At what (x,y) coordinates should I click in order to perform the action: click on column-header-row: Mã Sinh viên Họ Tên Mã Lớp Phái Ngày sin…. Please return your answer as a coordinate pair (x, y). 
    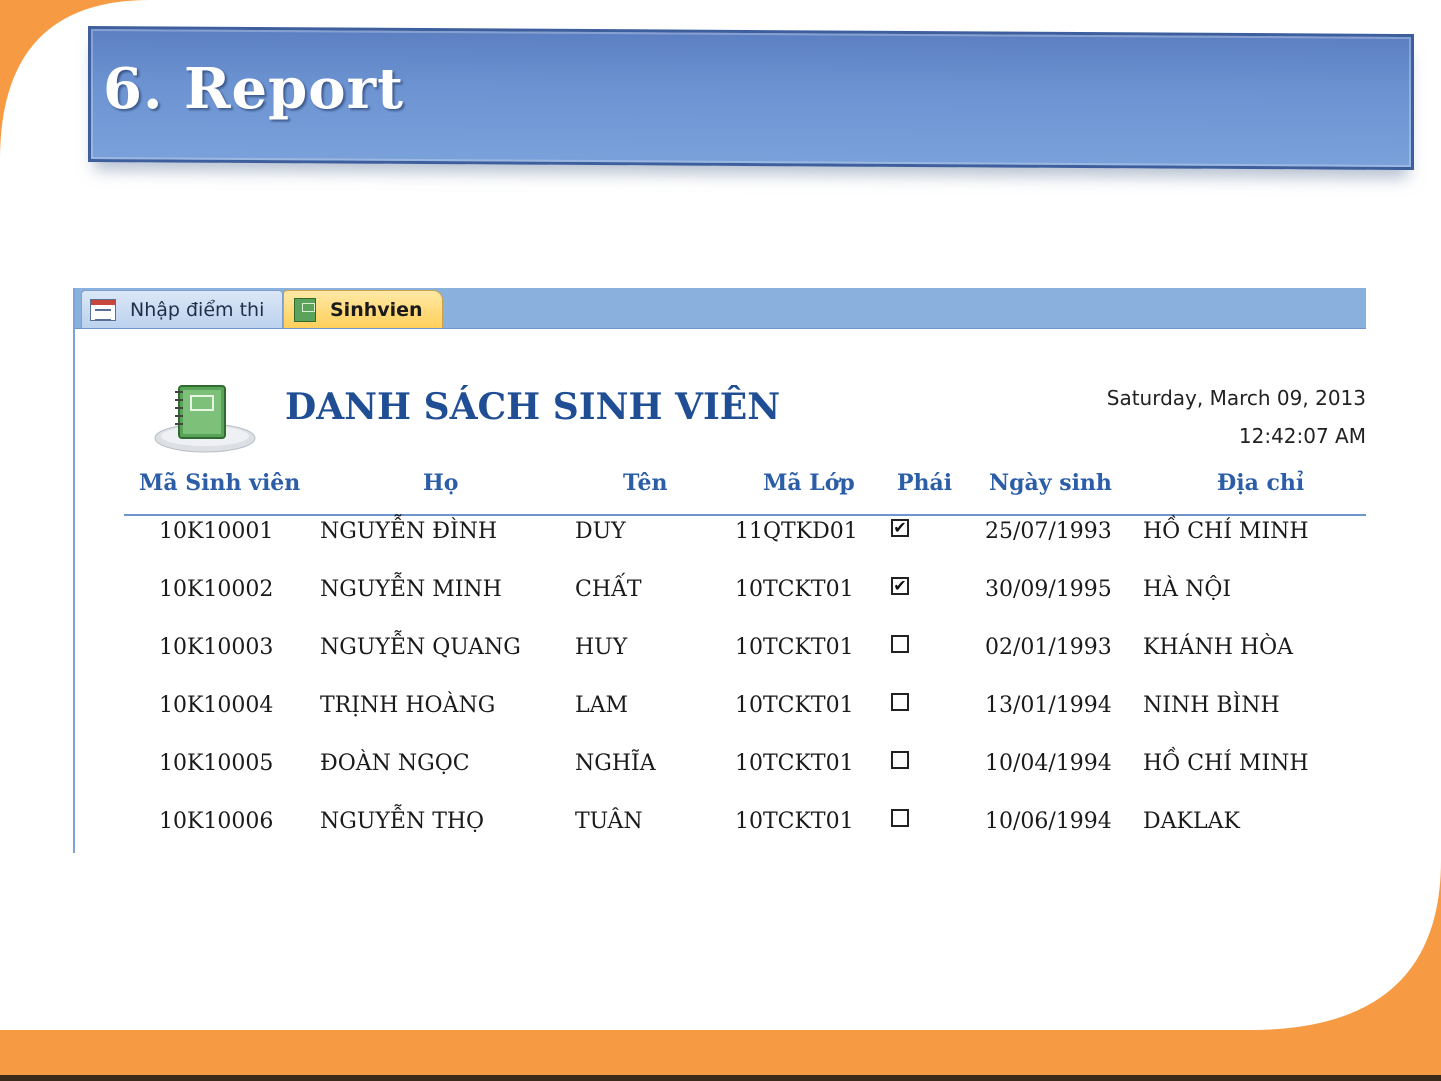
    Looking at the image, I should click on (720, 490).